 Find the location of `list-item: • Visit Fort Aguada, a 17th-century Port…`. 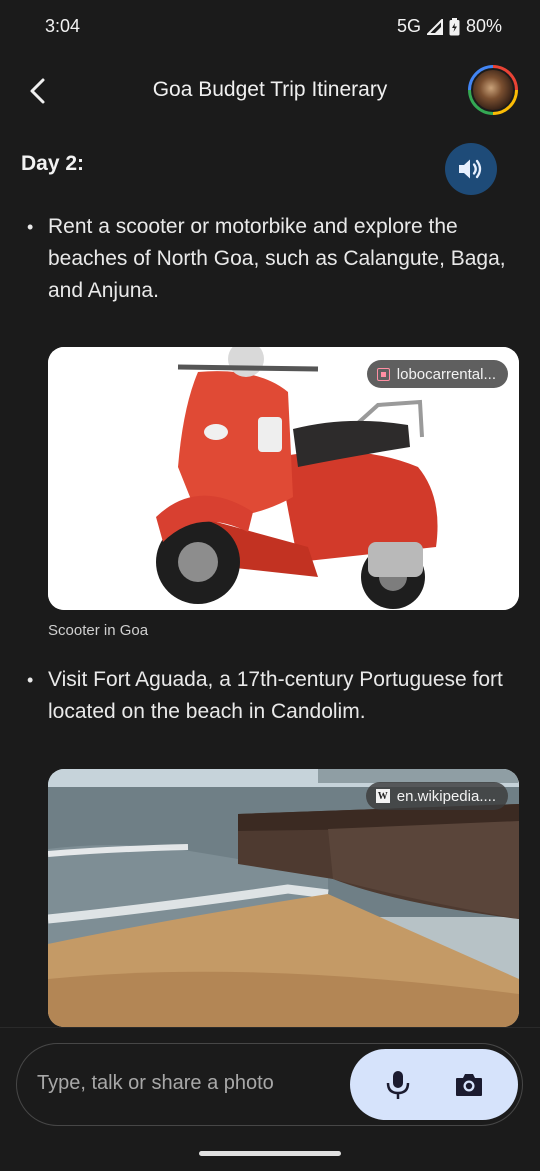

list-item: • Visit Fort Aguada, a 17th-century Port… is located at coordinates (272, 696).